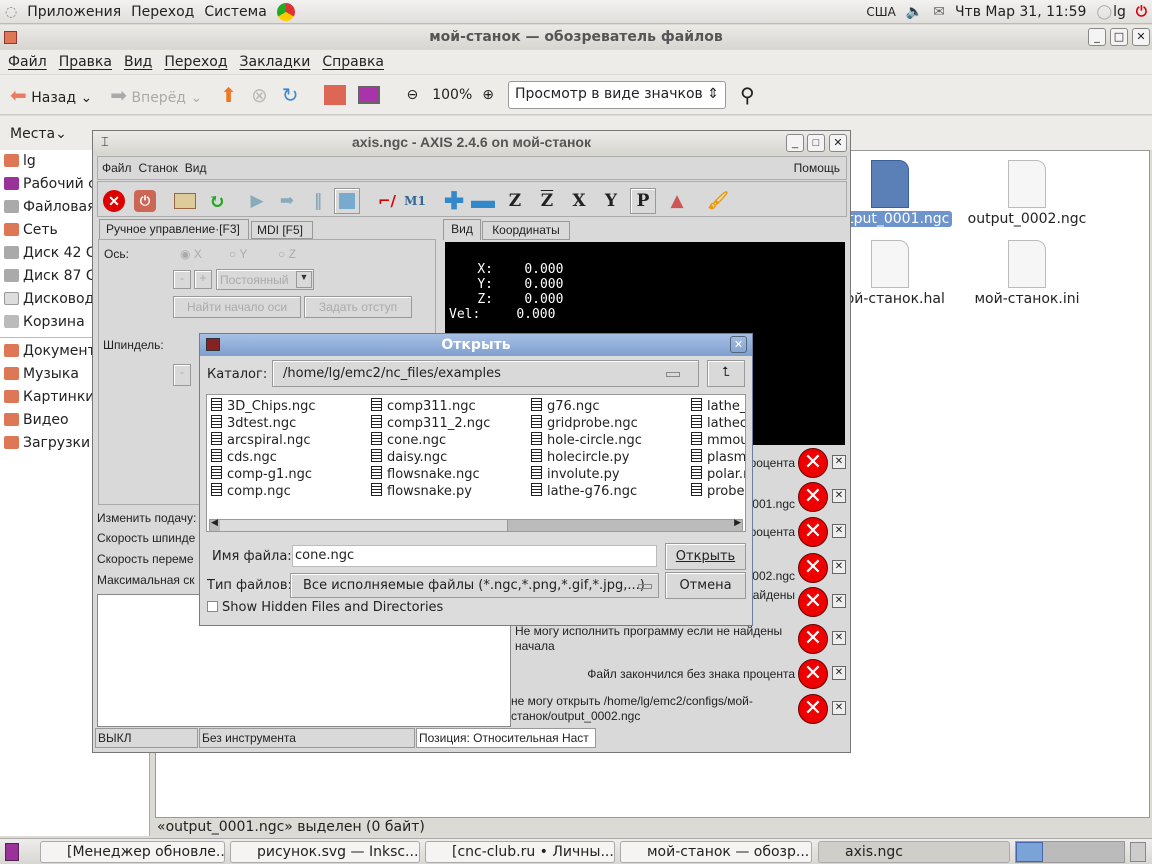 The height and width of the screenshot is (864, 1152). What do you see at coordinates (586, 474) in the screenshot?
I see `file-item: involute.py` at bounding box center [586, 474].